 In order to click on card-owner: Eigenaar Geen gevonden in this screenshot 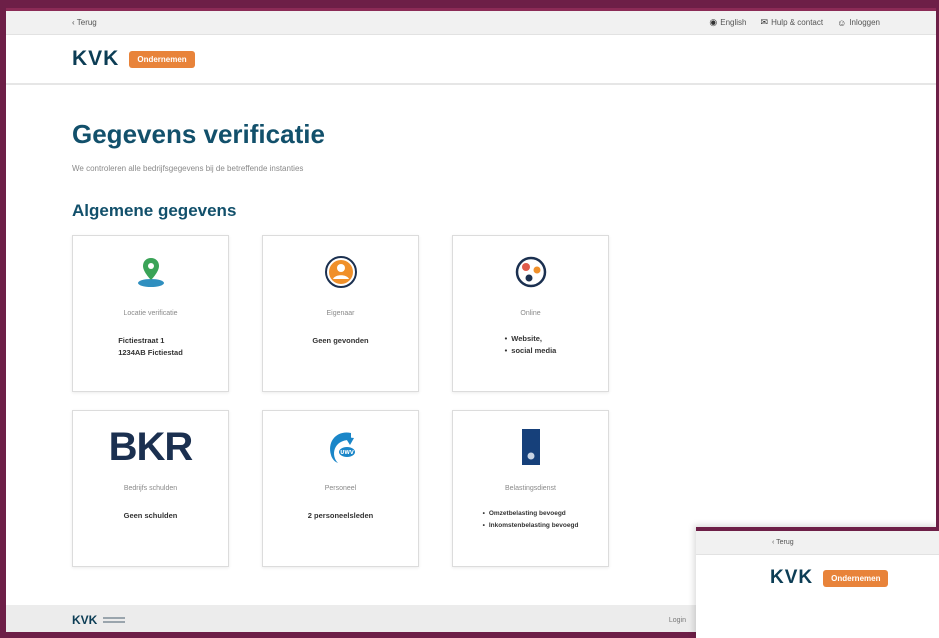, I will do `click(340, 313)`.